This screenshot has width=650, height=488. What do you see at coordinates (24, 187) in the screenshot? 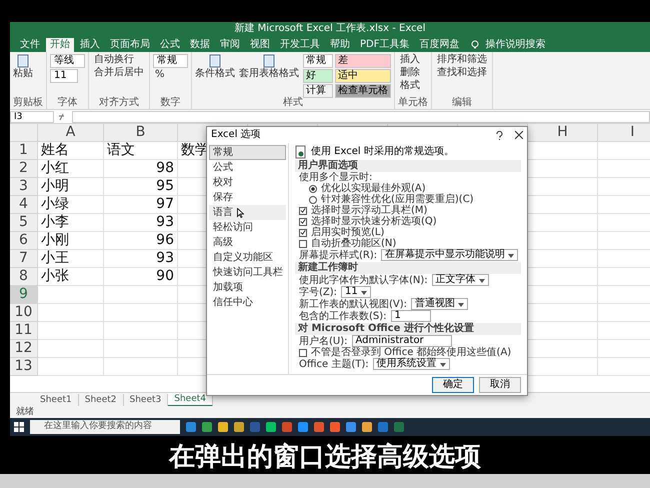
I see `row-header: 3` at bounding box center [24, 187].